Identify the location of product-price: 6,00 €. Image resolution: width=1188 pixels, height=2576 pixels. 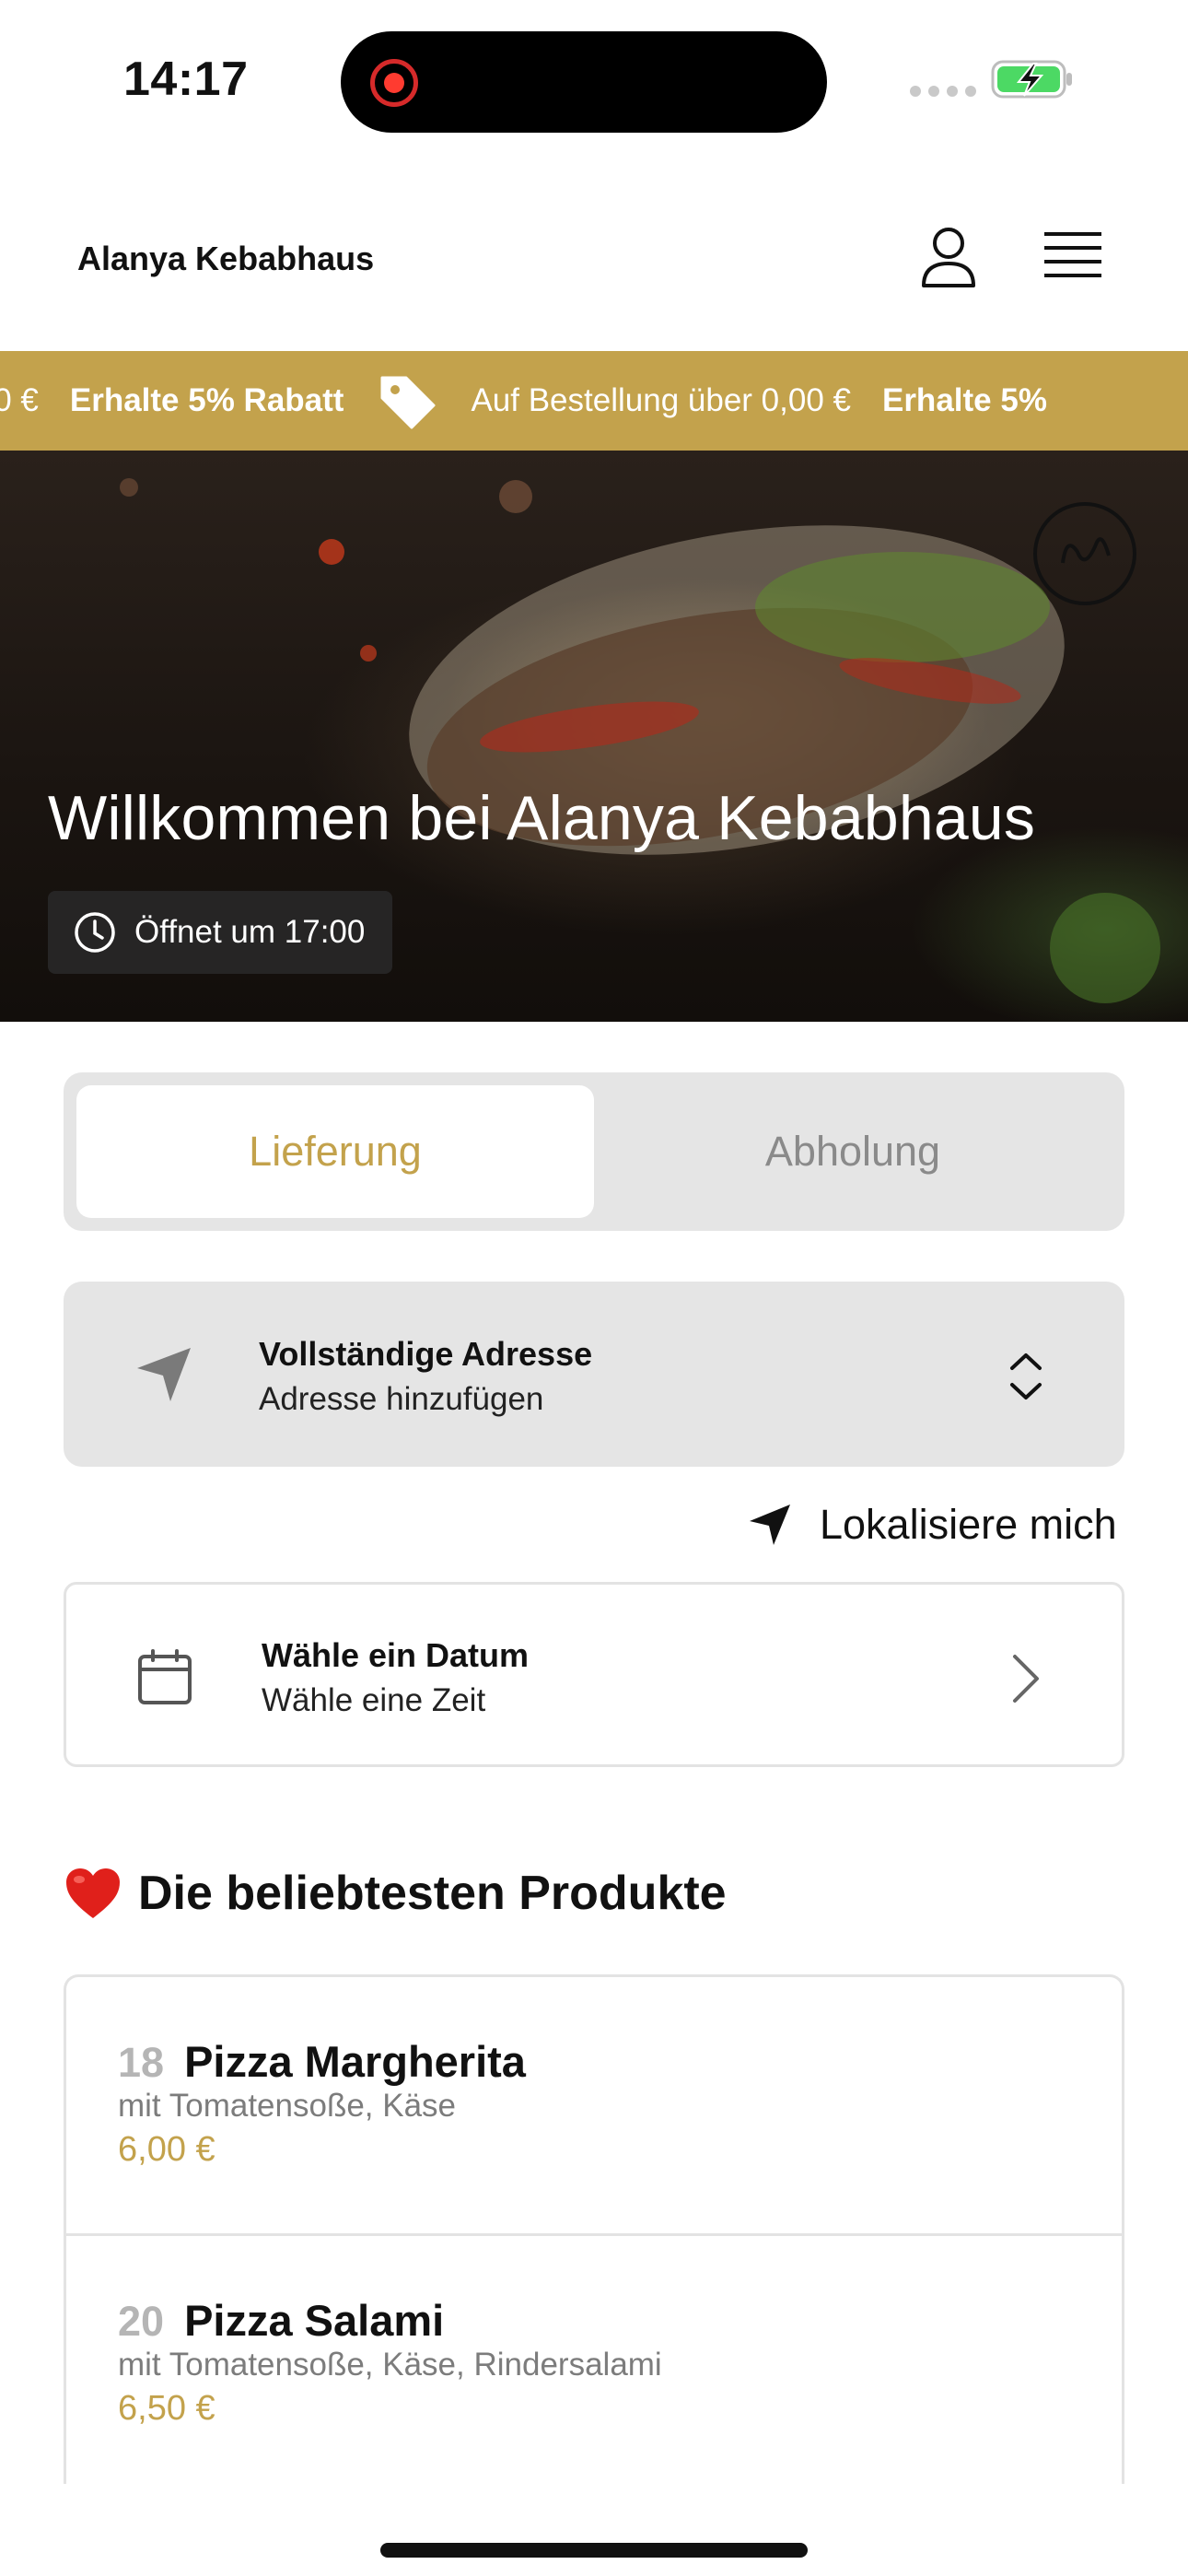
(166, 2149).